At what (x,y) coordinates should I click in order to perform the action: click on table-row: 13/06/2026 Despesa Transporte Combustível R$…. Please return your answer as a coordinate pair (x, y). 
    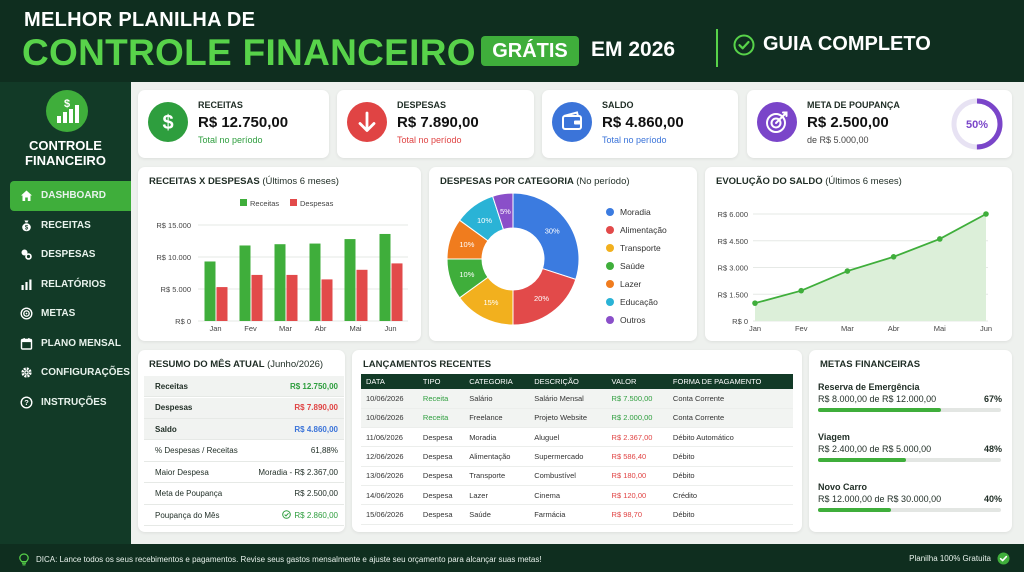
    Looking at the image, I should click on (577, 476).